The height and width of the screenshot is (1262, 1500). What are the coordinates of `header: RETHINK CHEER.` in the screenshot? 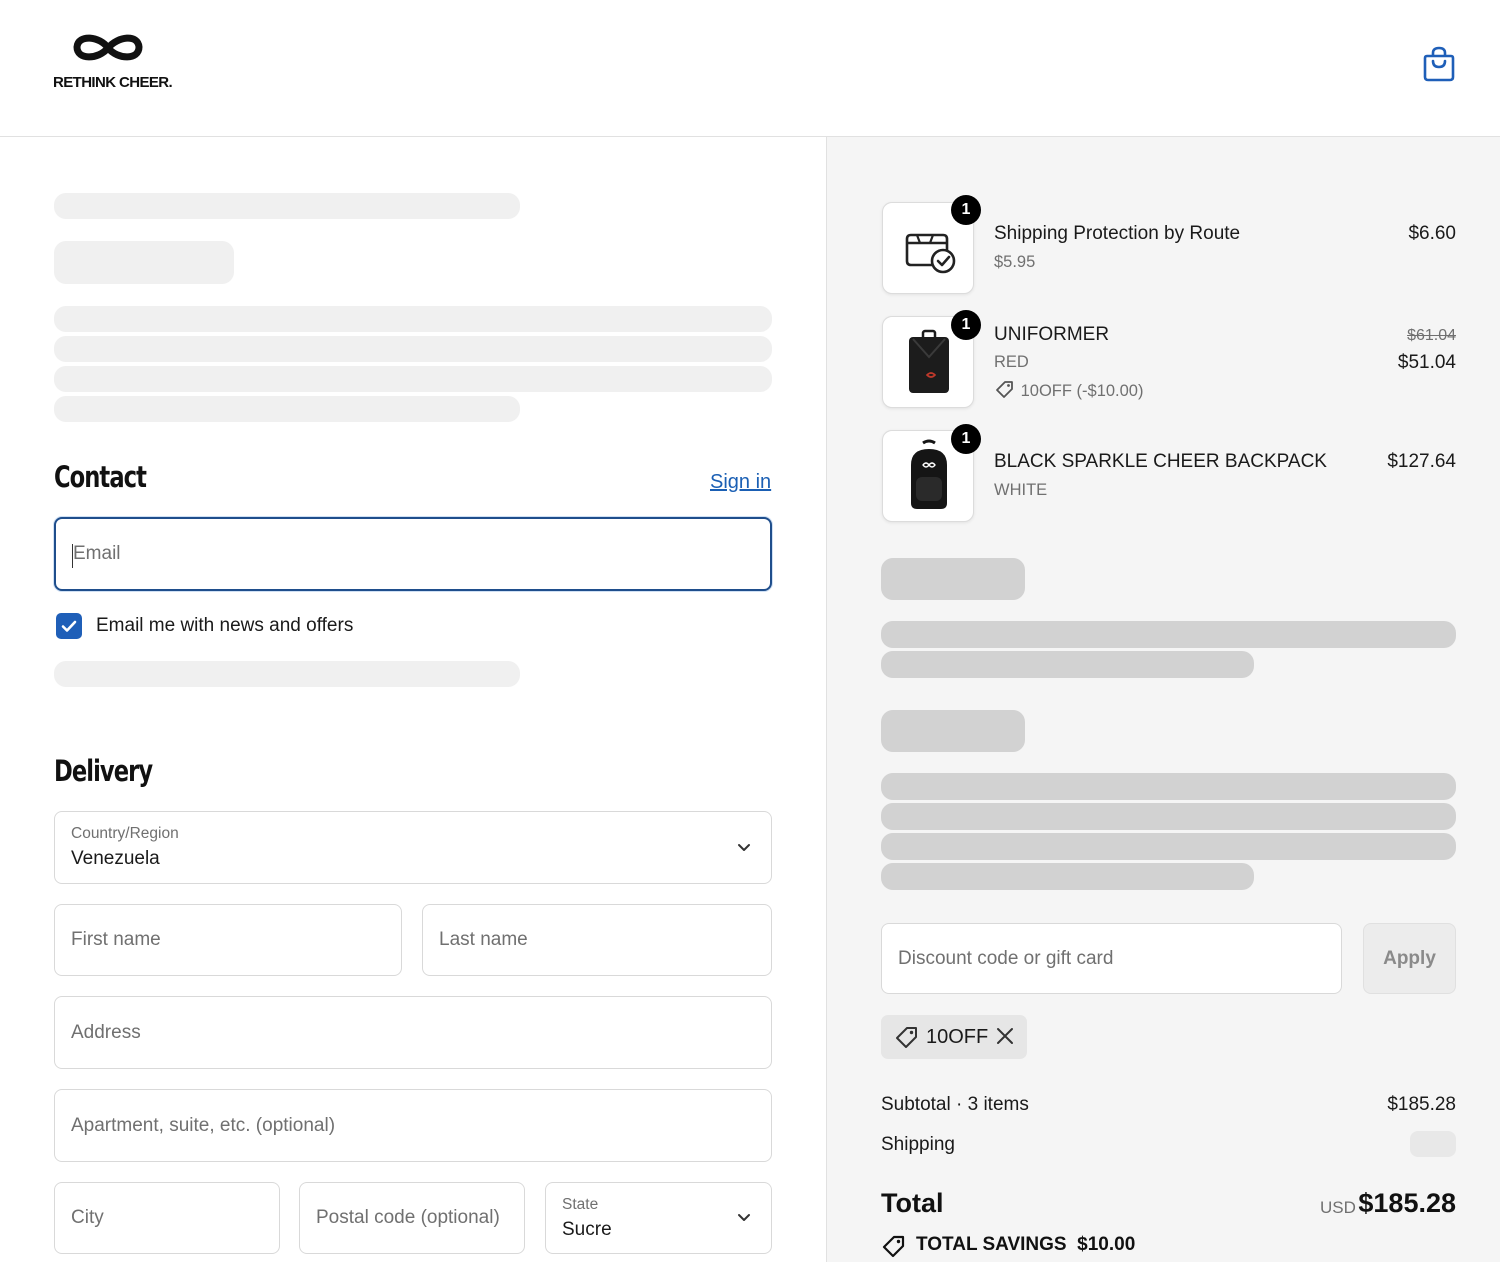 It's located at (750, 68).